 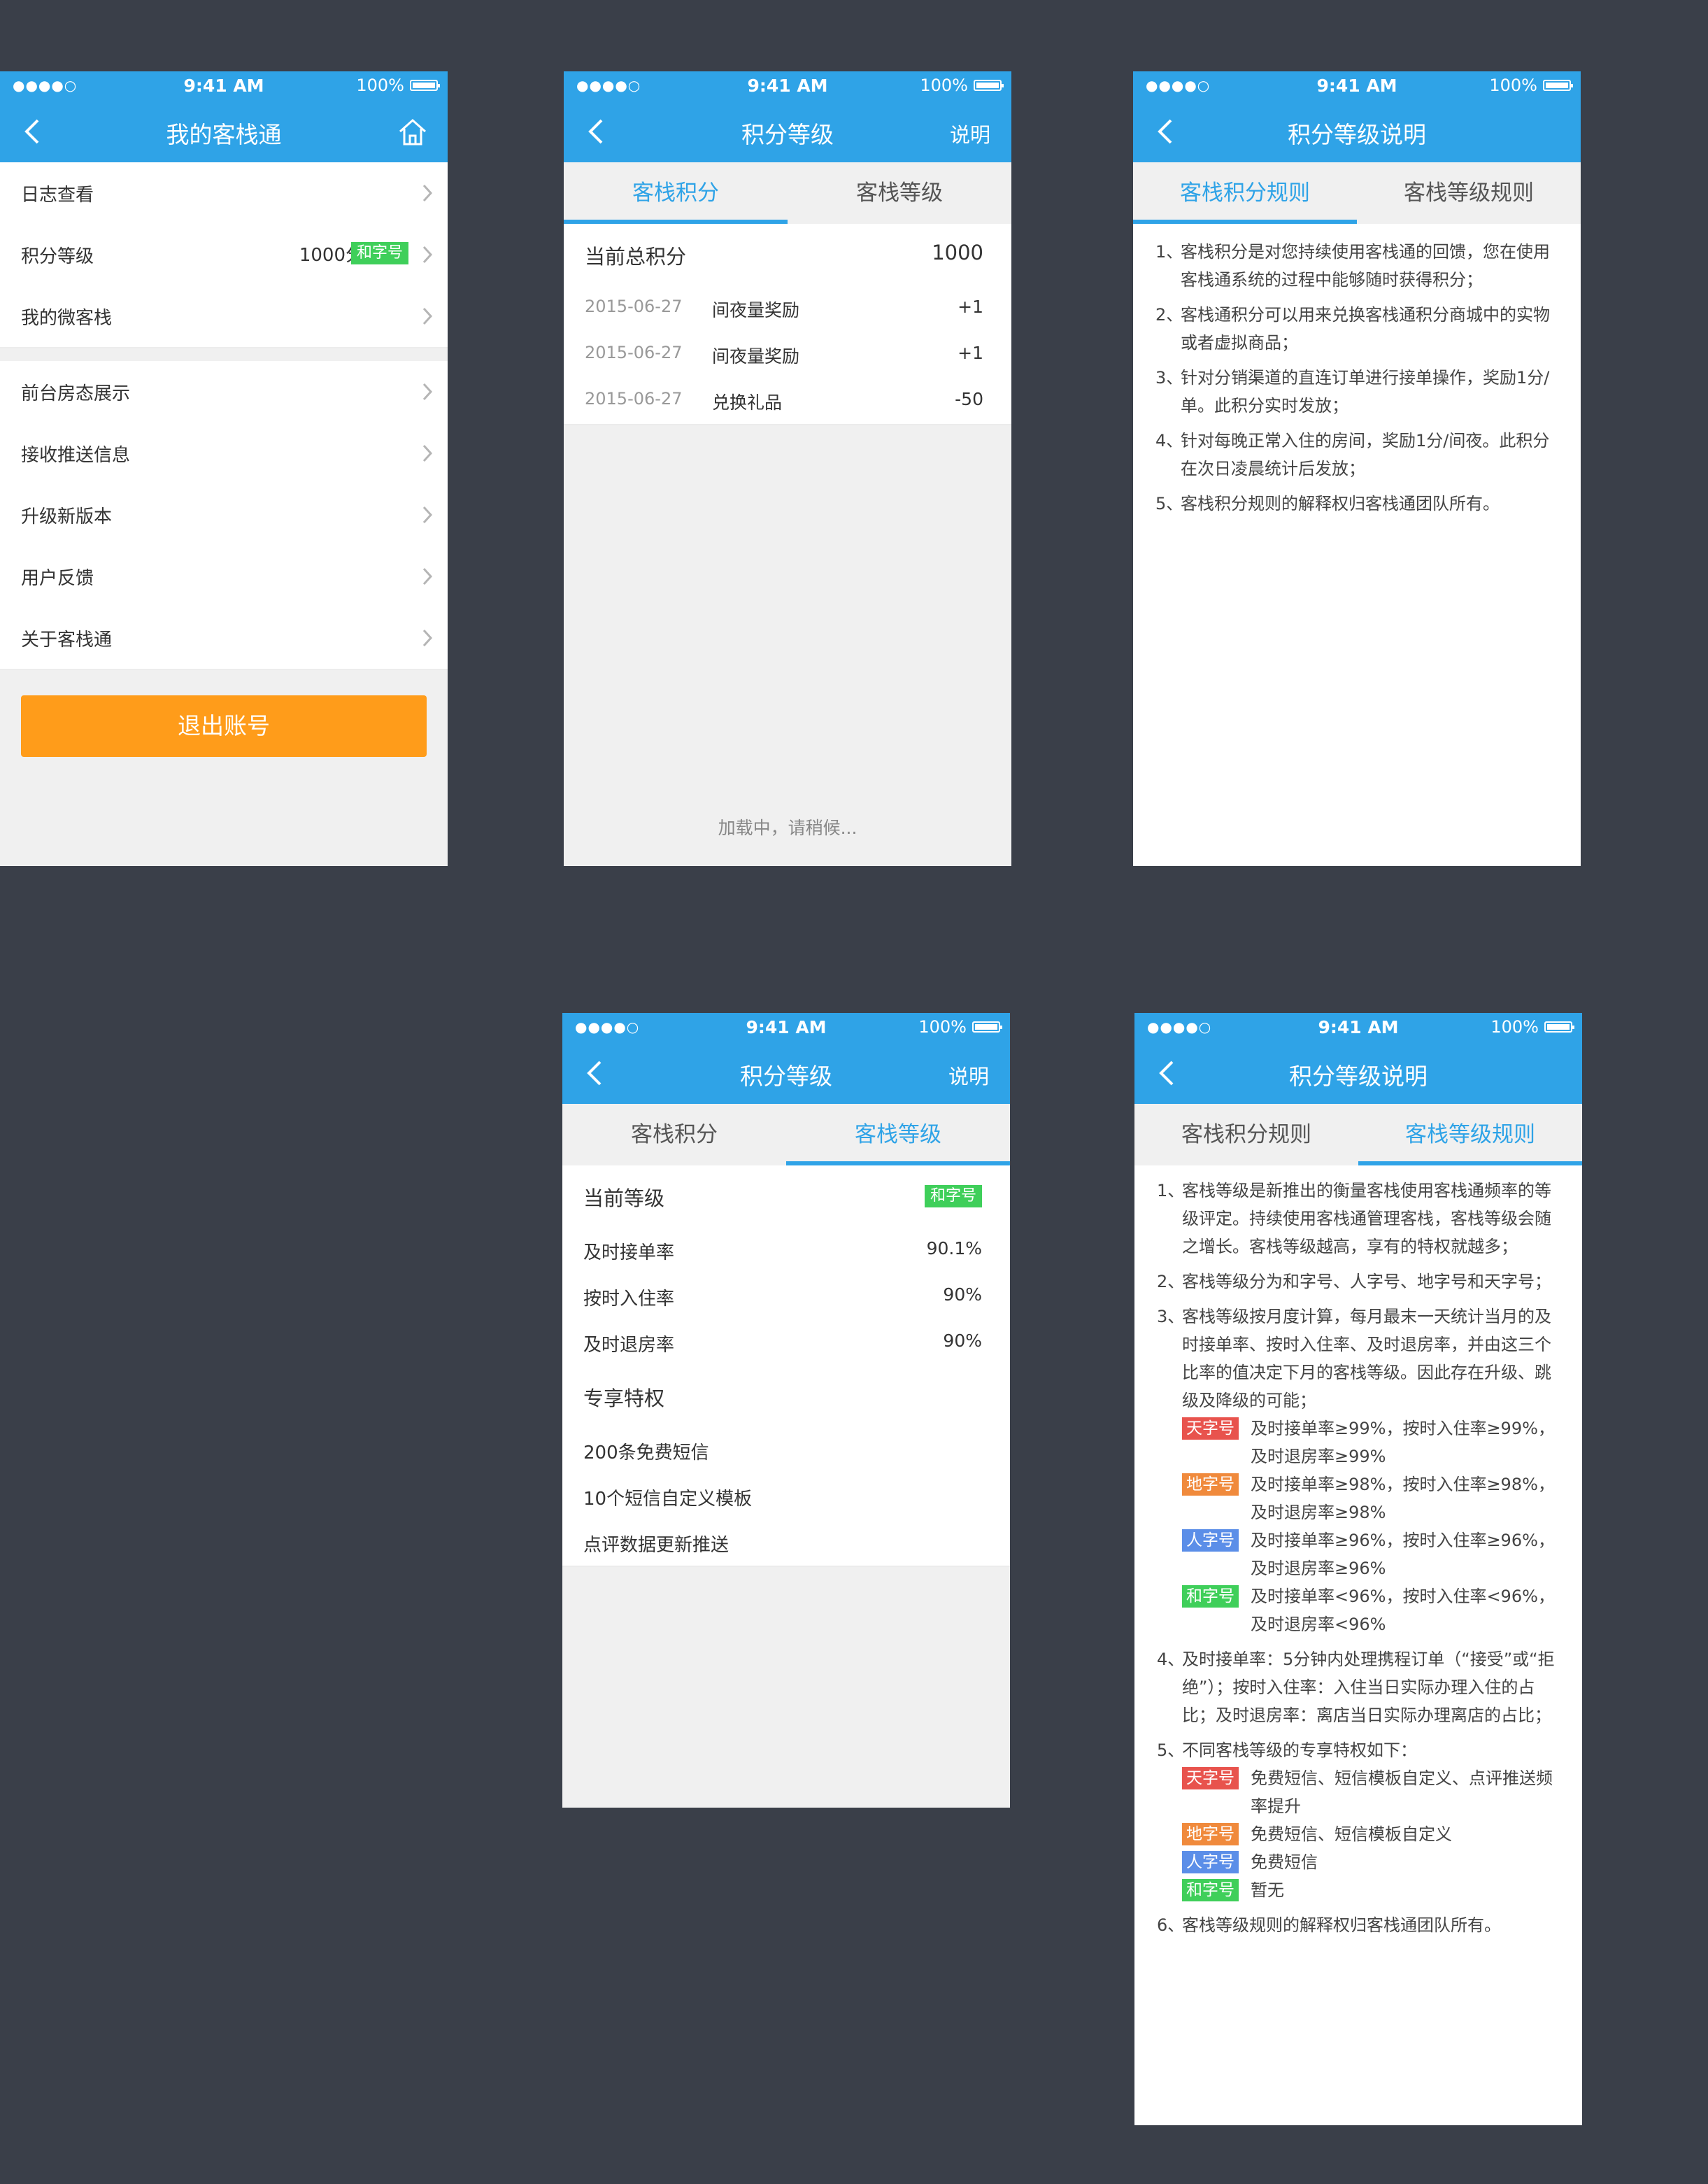 I want to click on menu-item-upgrade: 升级新版本, so click(x=224, y=515).